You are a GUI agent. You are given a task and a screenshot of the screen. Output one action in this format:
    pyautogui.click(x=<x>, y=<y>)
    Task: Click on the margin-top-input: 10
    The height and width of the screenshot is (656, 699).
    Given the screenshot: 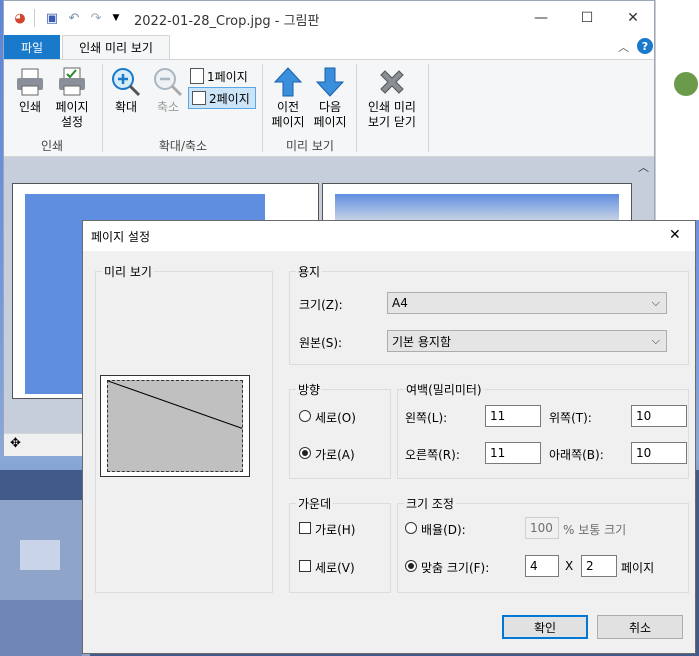 What is the action you would take?
    pyautogui.click(x=659, y=416)
    